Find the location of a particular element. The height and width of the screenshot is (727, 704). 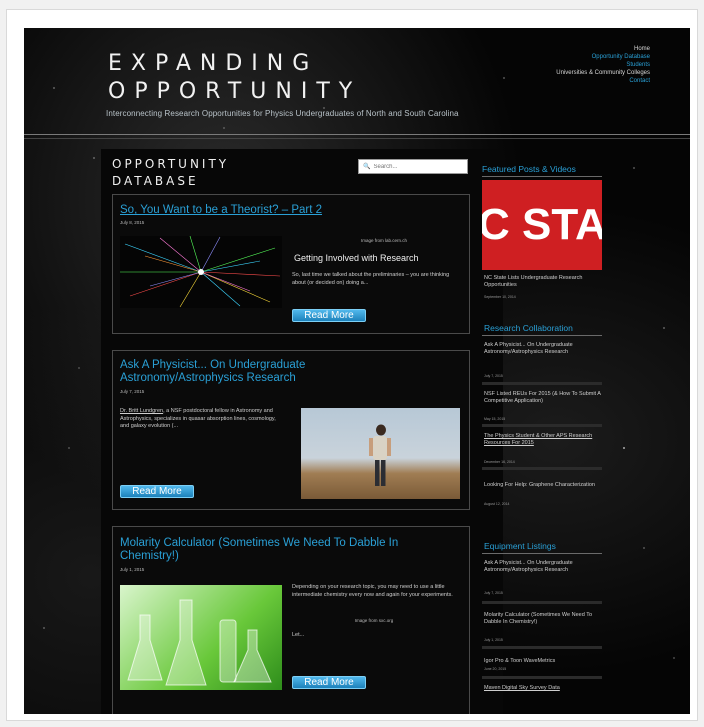

search-input is located at coordinates (418, 166).